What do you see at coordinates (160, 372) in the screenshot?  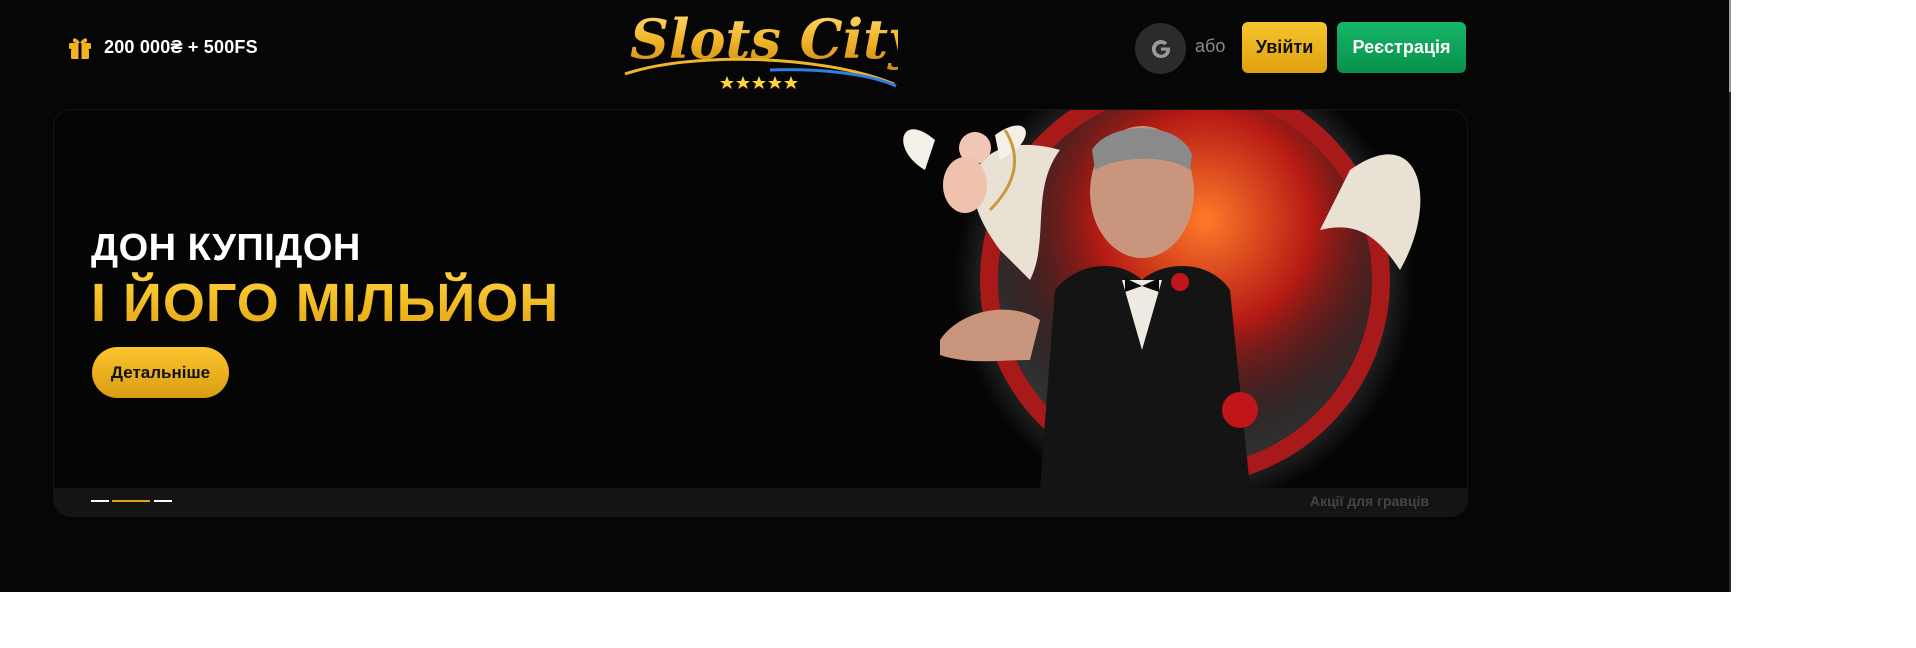 I see `details-button: Детальніше` at bounding box center [160, 372].